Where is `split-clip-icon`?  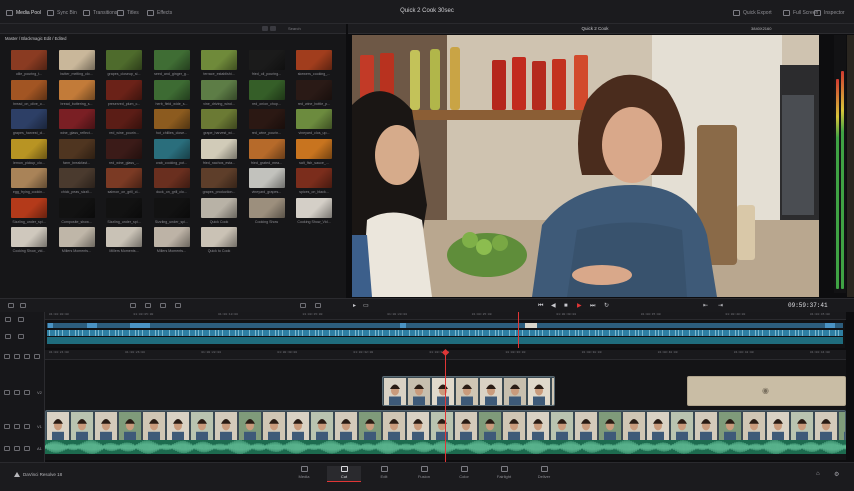 split-clip-icon is located at coordinates (303, 305).